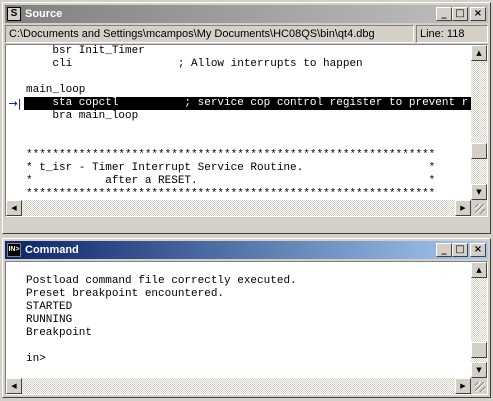  Describe the element at coordinates (52, 250) in the screenshot. I see `command-window-title: Command` at that location.